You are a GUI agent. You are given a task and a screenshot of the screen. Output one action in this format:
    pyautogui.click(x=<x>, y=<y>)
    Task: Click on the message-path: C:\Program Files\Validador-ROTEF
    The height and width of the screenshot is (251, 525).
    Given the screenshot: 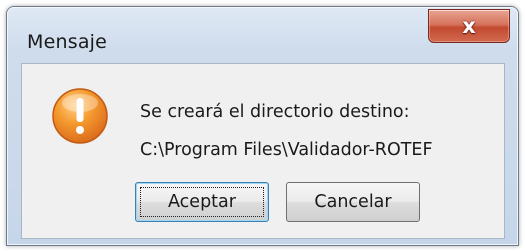 What is the action you would take?
    pyautogui.click(x=286, y=150)
    